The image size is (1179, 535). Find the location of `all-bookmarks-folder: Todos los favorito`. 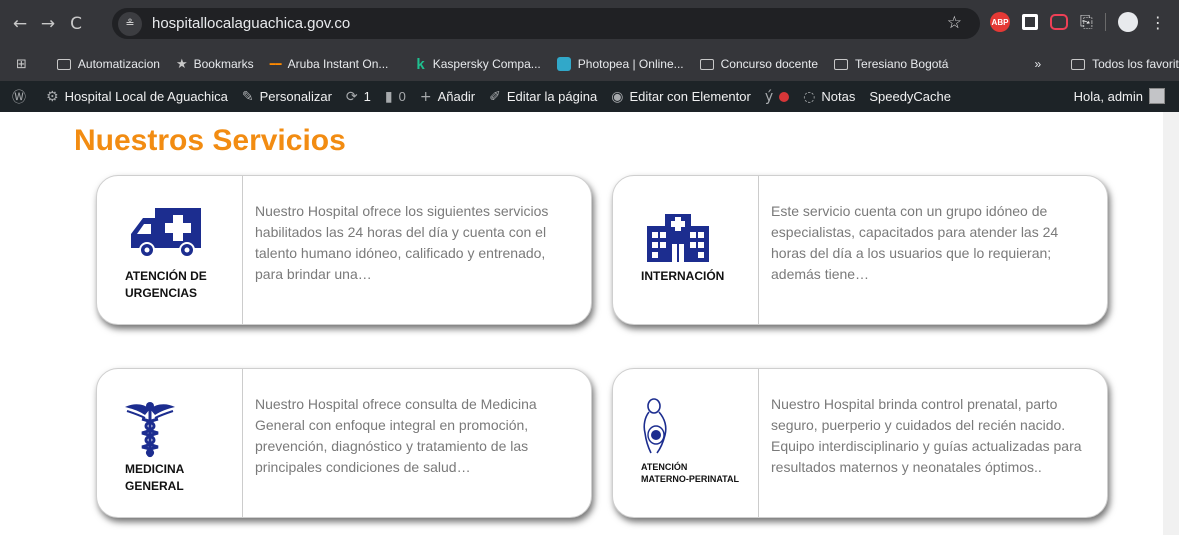

all-bookmarks-folder: Todos los favorito is located at coordinates (1125, 64).